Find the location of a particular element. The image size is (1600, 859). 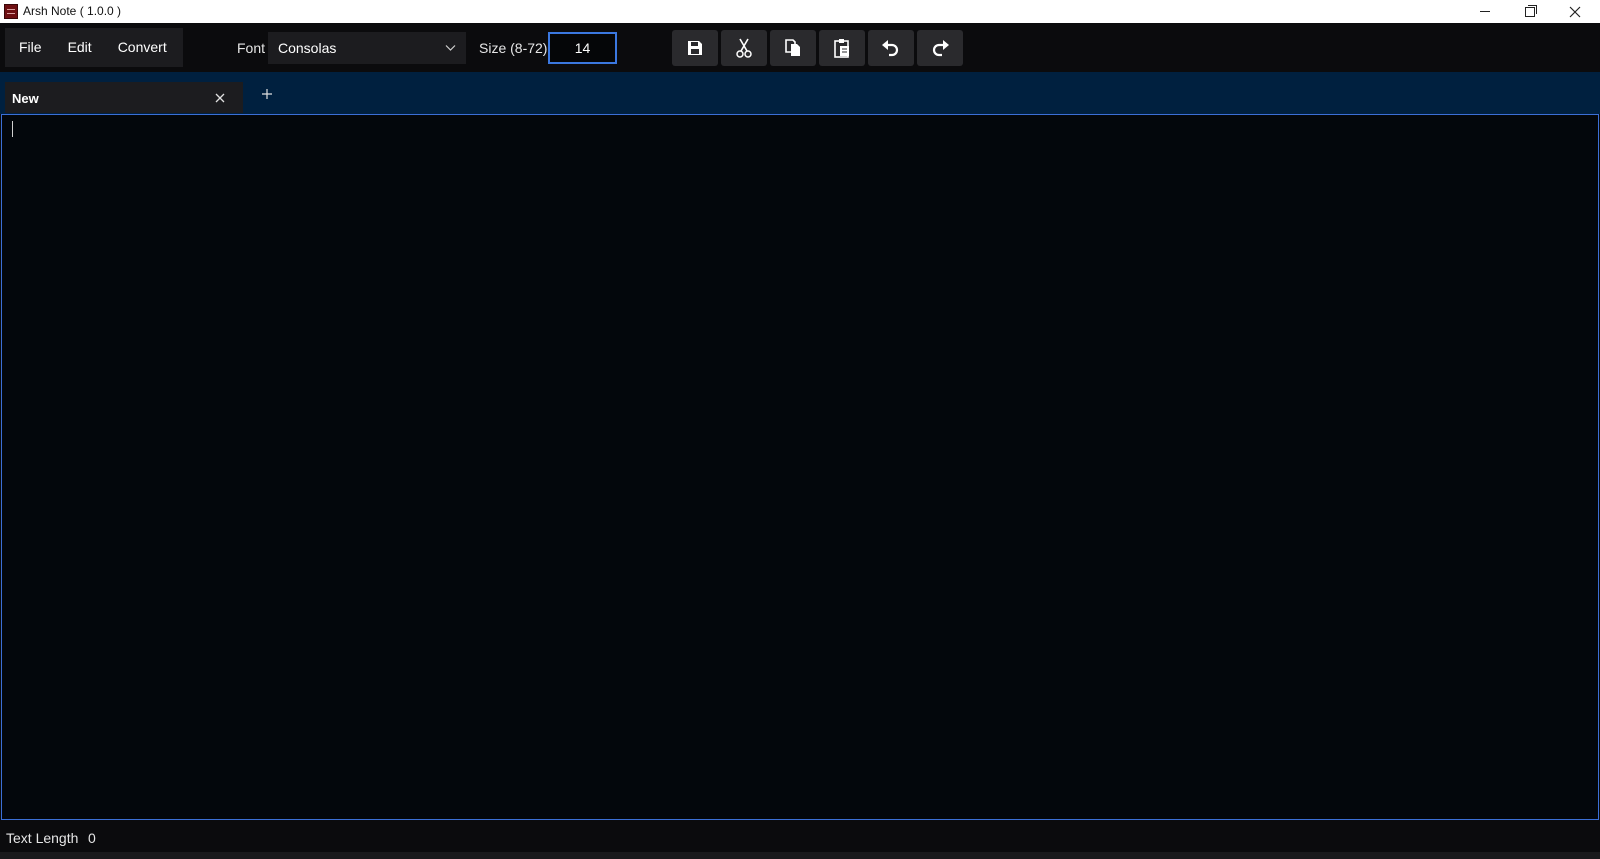

minimize-button is located at coordinates (1484, 11).